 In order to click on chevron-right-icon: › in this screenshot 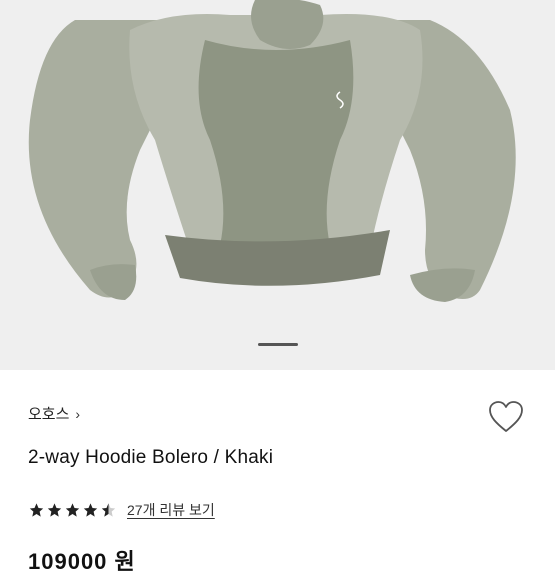, I will do `click(78, 413)`.